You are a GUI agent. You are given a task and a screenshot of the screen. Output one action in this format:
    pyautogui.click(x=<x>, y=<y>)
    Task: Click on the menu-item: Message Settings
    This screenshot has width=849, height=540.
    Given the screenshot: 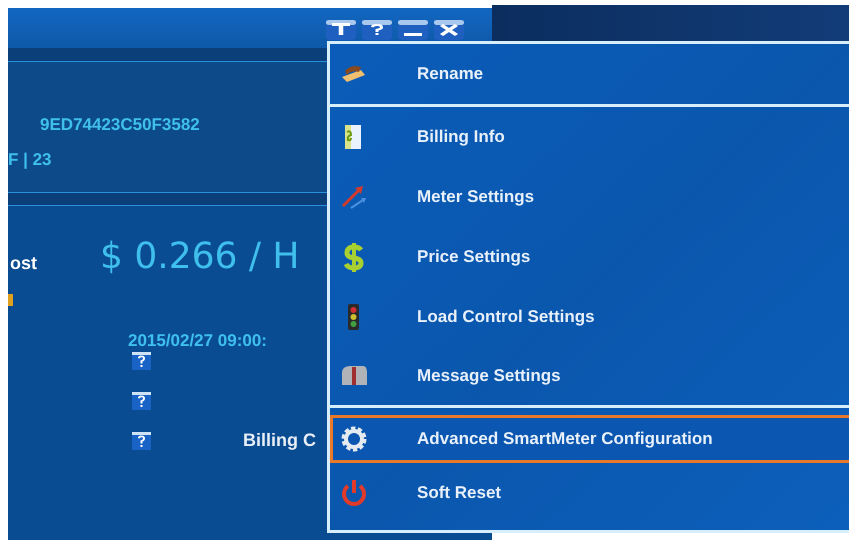 What is the action you would take?
    pyautogui.click(x=589, y=376)
    